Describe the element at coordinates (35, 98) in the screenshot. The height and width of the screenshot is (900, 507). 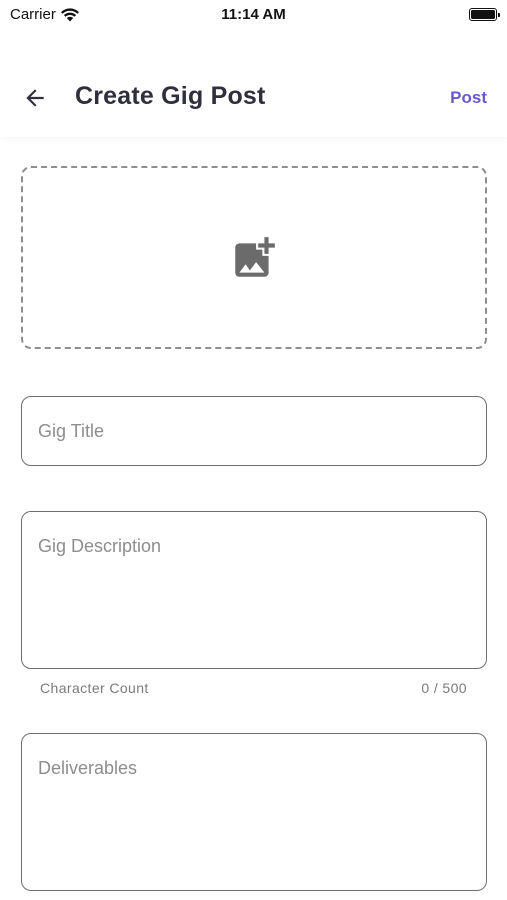
I see `arrow-left-icon` at that location.